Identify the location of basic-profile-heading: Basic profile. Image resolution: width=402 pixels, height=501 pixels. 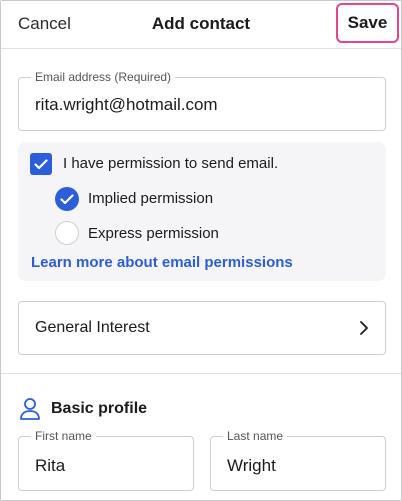
(99, 408).